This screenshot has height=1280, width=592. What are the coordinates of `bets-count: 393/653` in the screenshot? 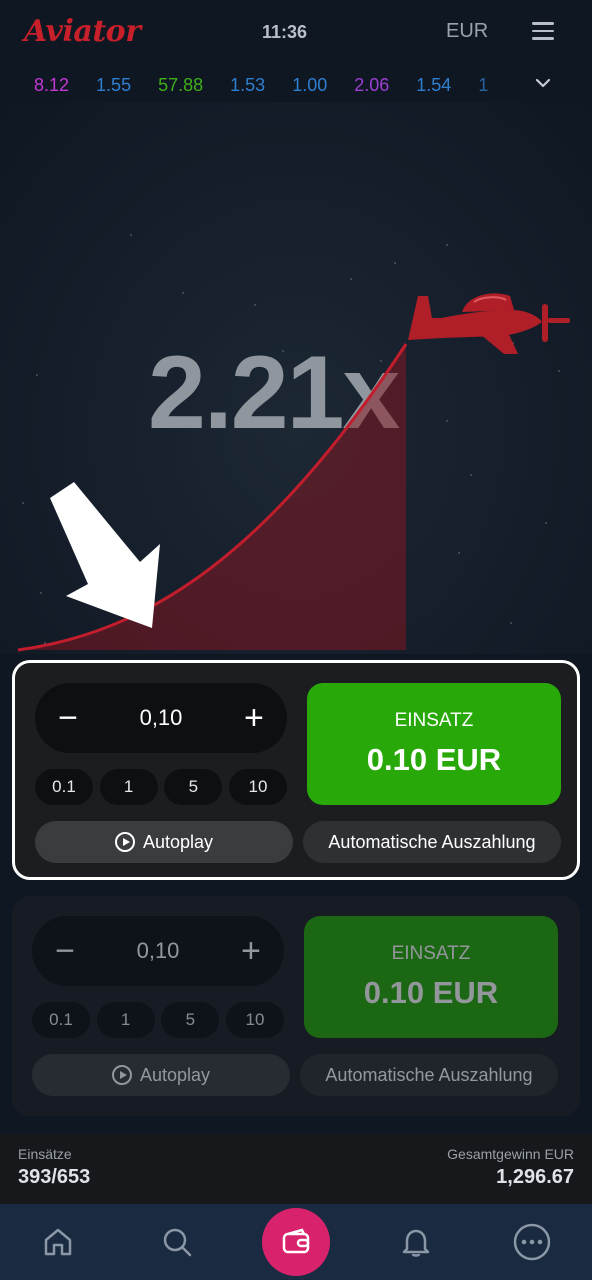 It's located at (54, 1177).